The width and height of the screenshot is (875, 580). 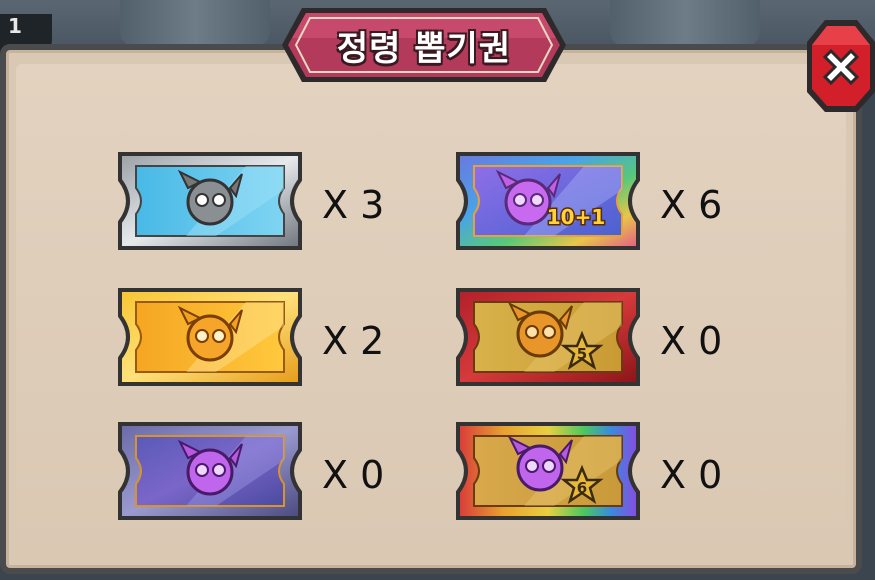 I want to click on red-5star-ticket: 5, so click(x=548, y=337).